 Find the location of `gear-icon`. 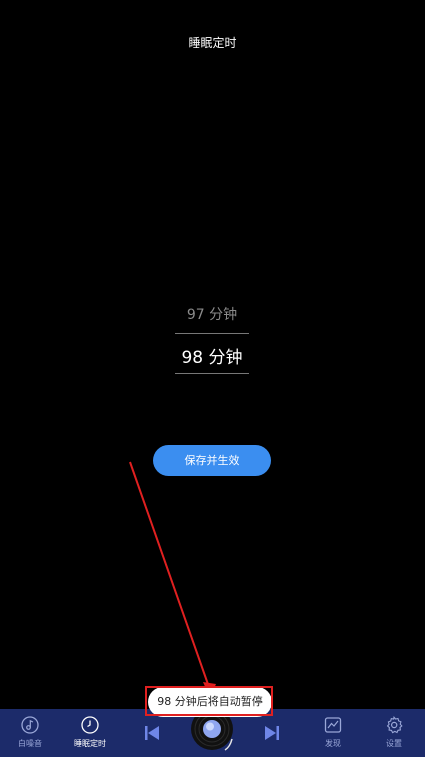

gear-icon is located at coordinates (394, 725).